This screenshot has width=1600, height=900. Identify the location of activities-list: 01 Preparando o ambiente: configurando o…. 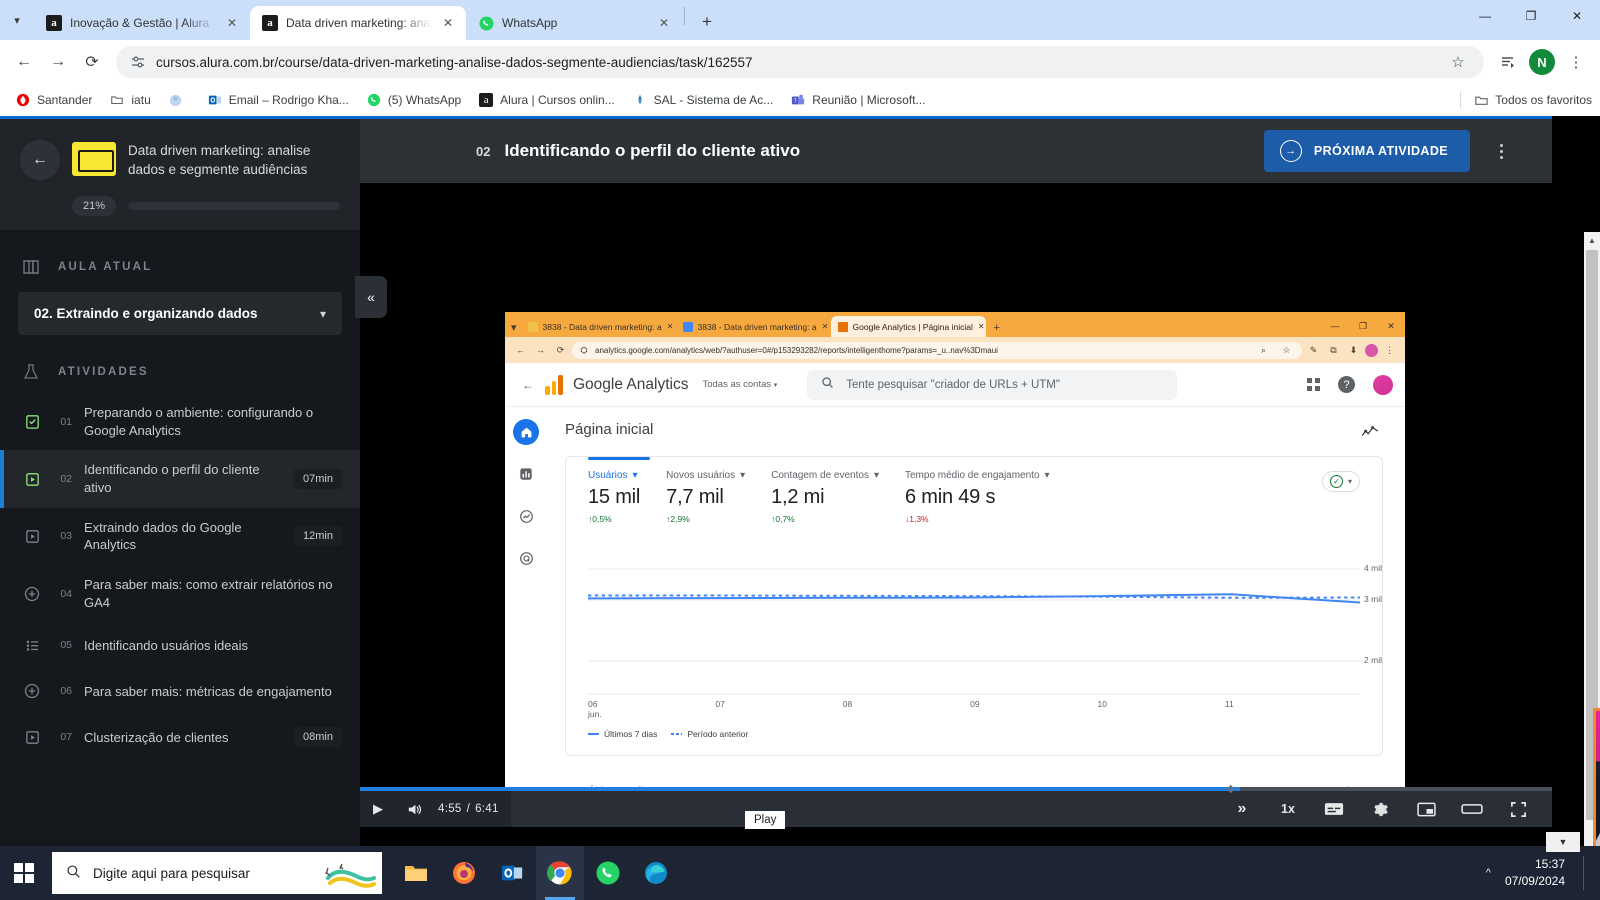
(180, 576).